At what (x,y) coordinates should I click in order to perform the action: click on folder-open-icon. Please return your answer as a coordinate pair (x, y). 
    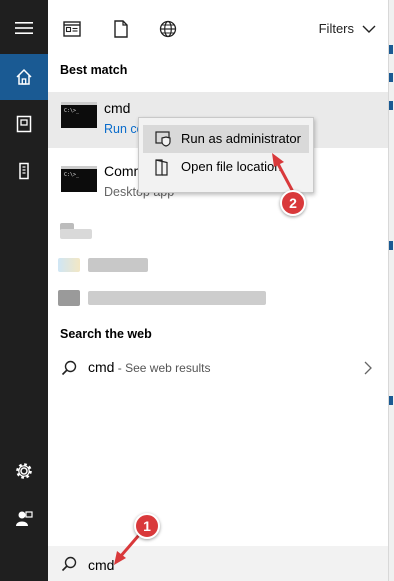
    Looking at the image, I should click on (161, 167).